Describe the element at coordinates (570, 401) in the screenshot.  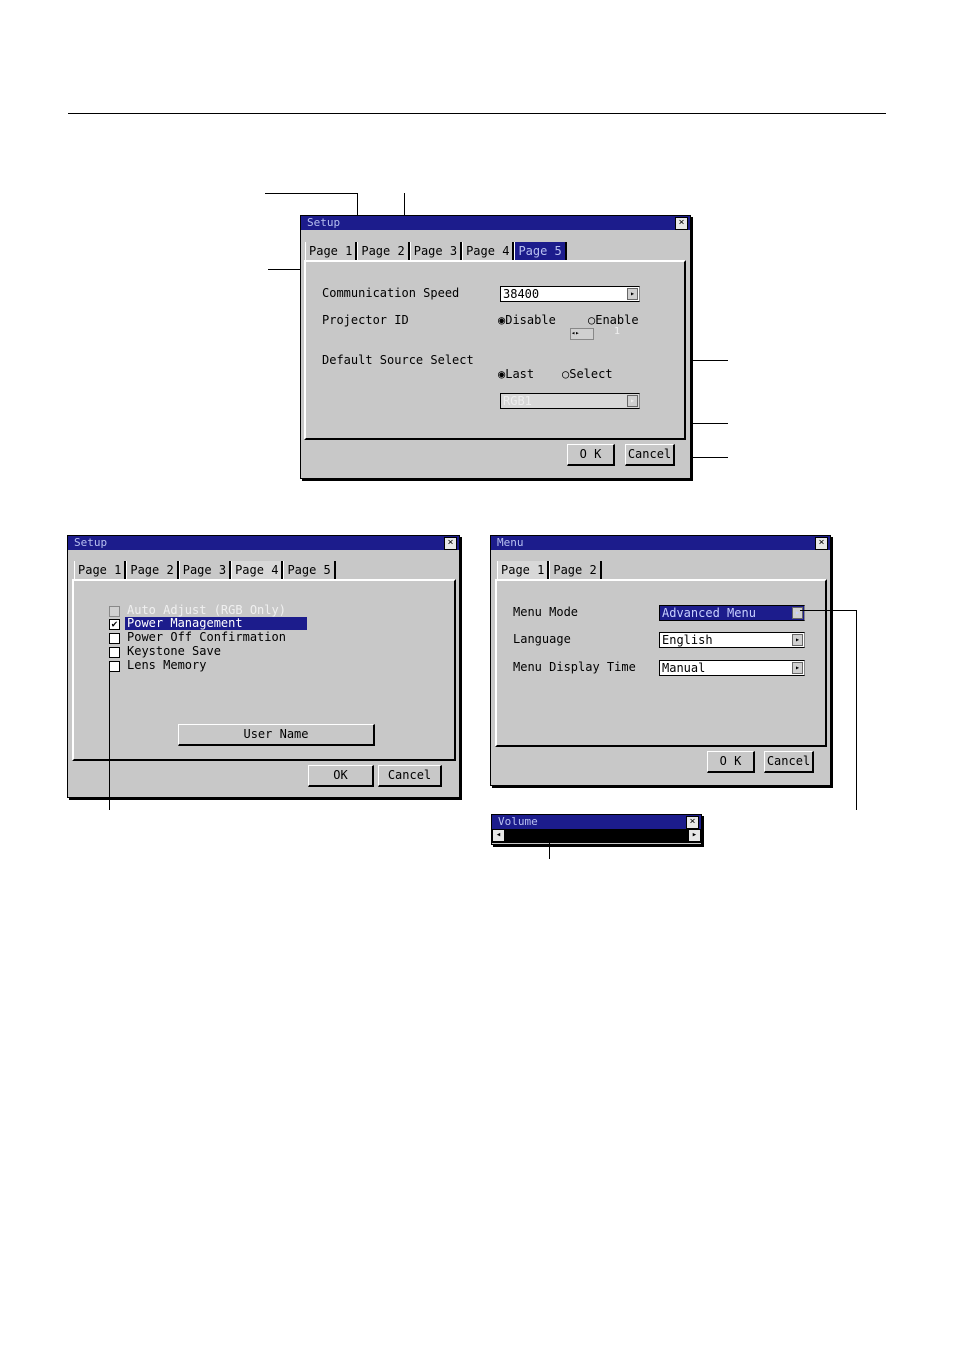
I see `source-select: RGB1 ▸` at that location.